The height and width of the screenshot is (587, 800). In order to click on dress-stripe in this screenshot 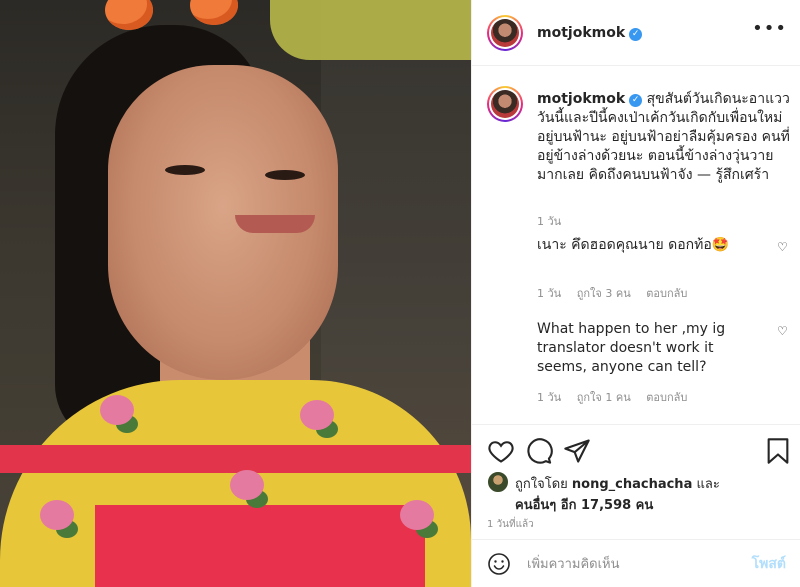, I will do `click(235, 459)`.